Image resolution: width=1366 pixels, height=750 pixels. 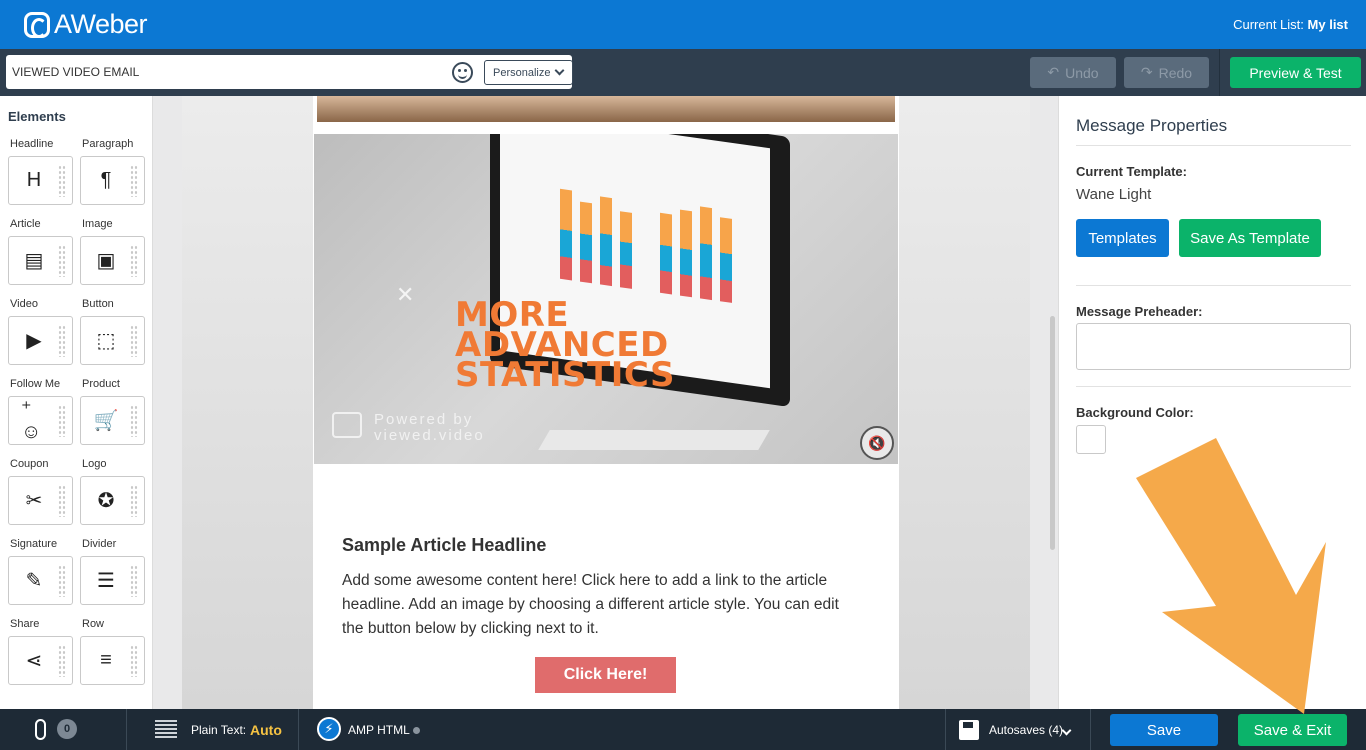 I want to click on current-list: Current List: My list, so click(x=1290, y=24).